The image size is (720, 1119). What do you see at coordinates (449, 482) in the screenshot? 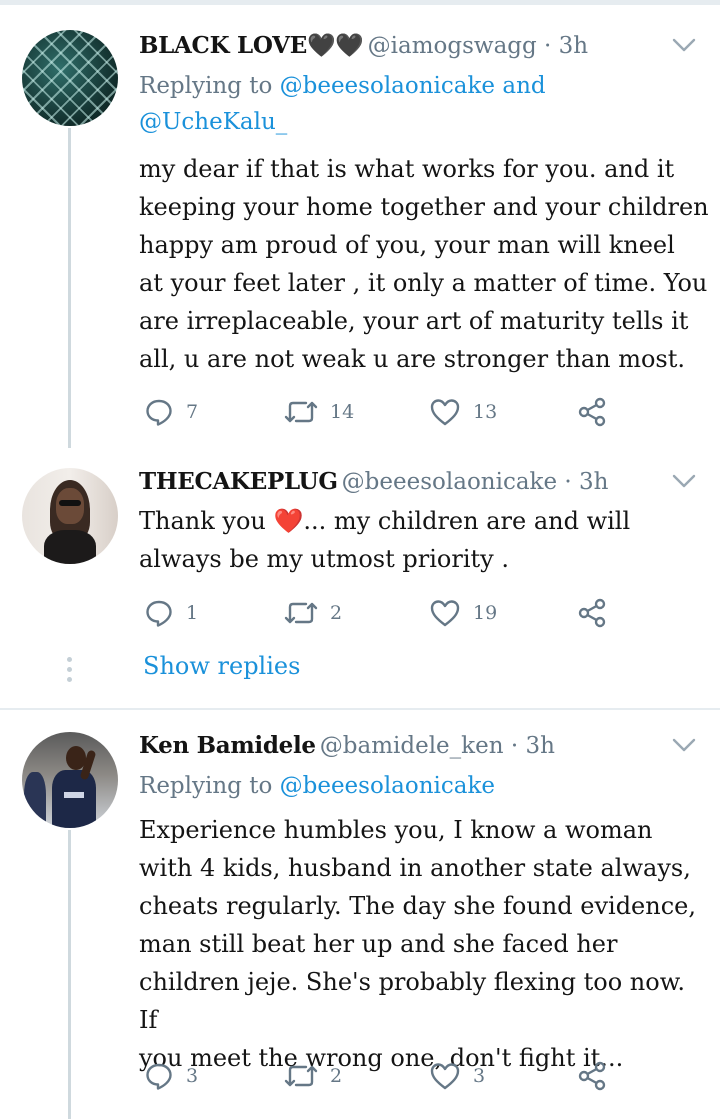
I see `handle: @beeesolaonicake` at bounding box center [449, 482].